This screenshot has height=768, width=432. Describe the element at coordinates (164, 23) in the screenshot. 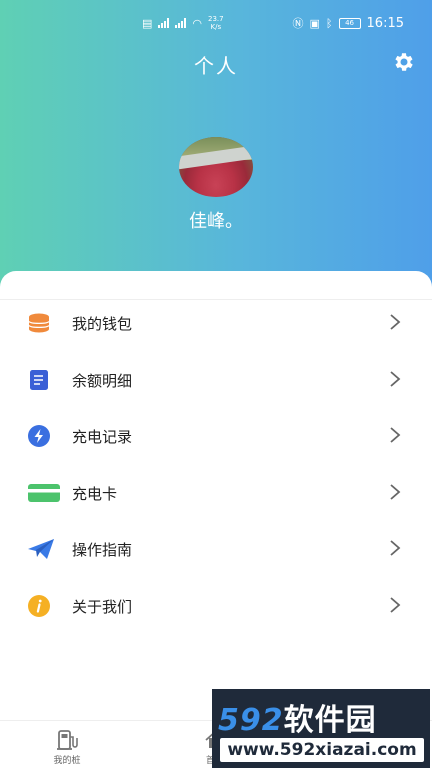

I see `signal-icon` at that location.